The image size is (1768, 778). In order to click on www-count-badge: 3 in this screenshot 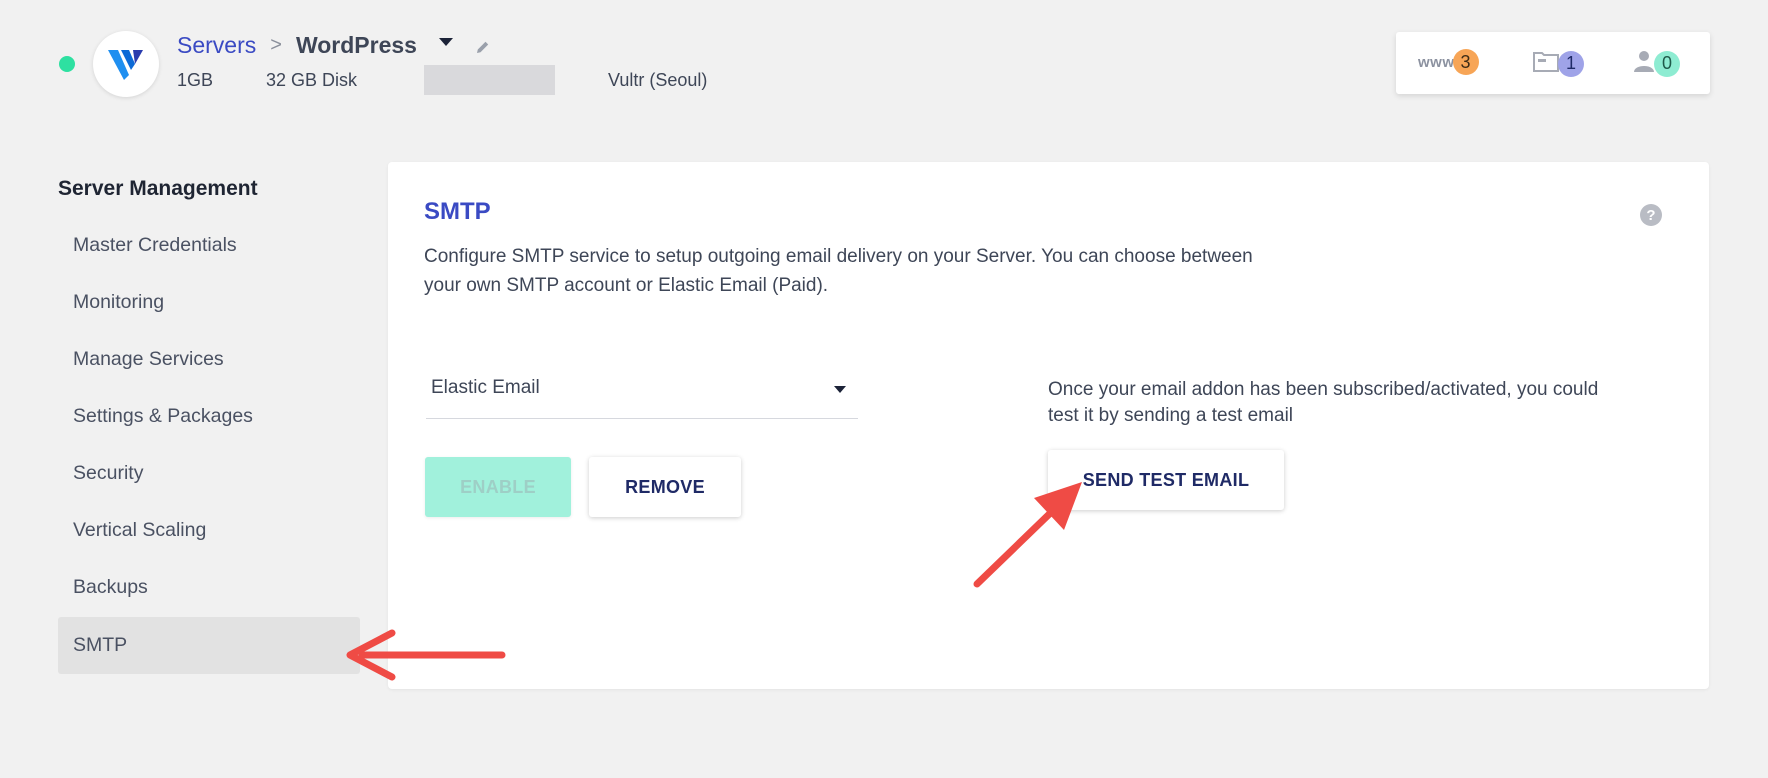, I will do `click(1465, 62)`.